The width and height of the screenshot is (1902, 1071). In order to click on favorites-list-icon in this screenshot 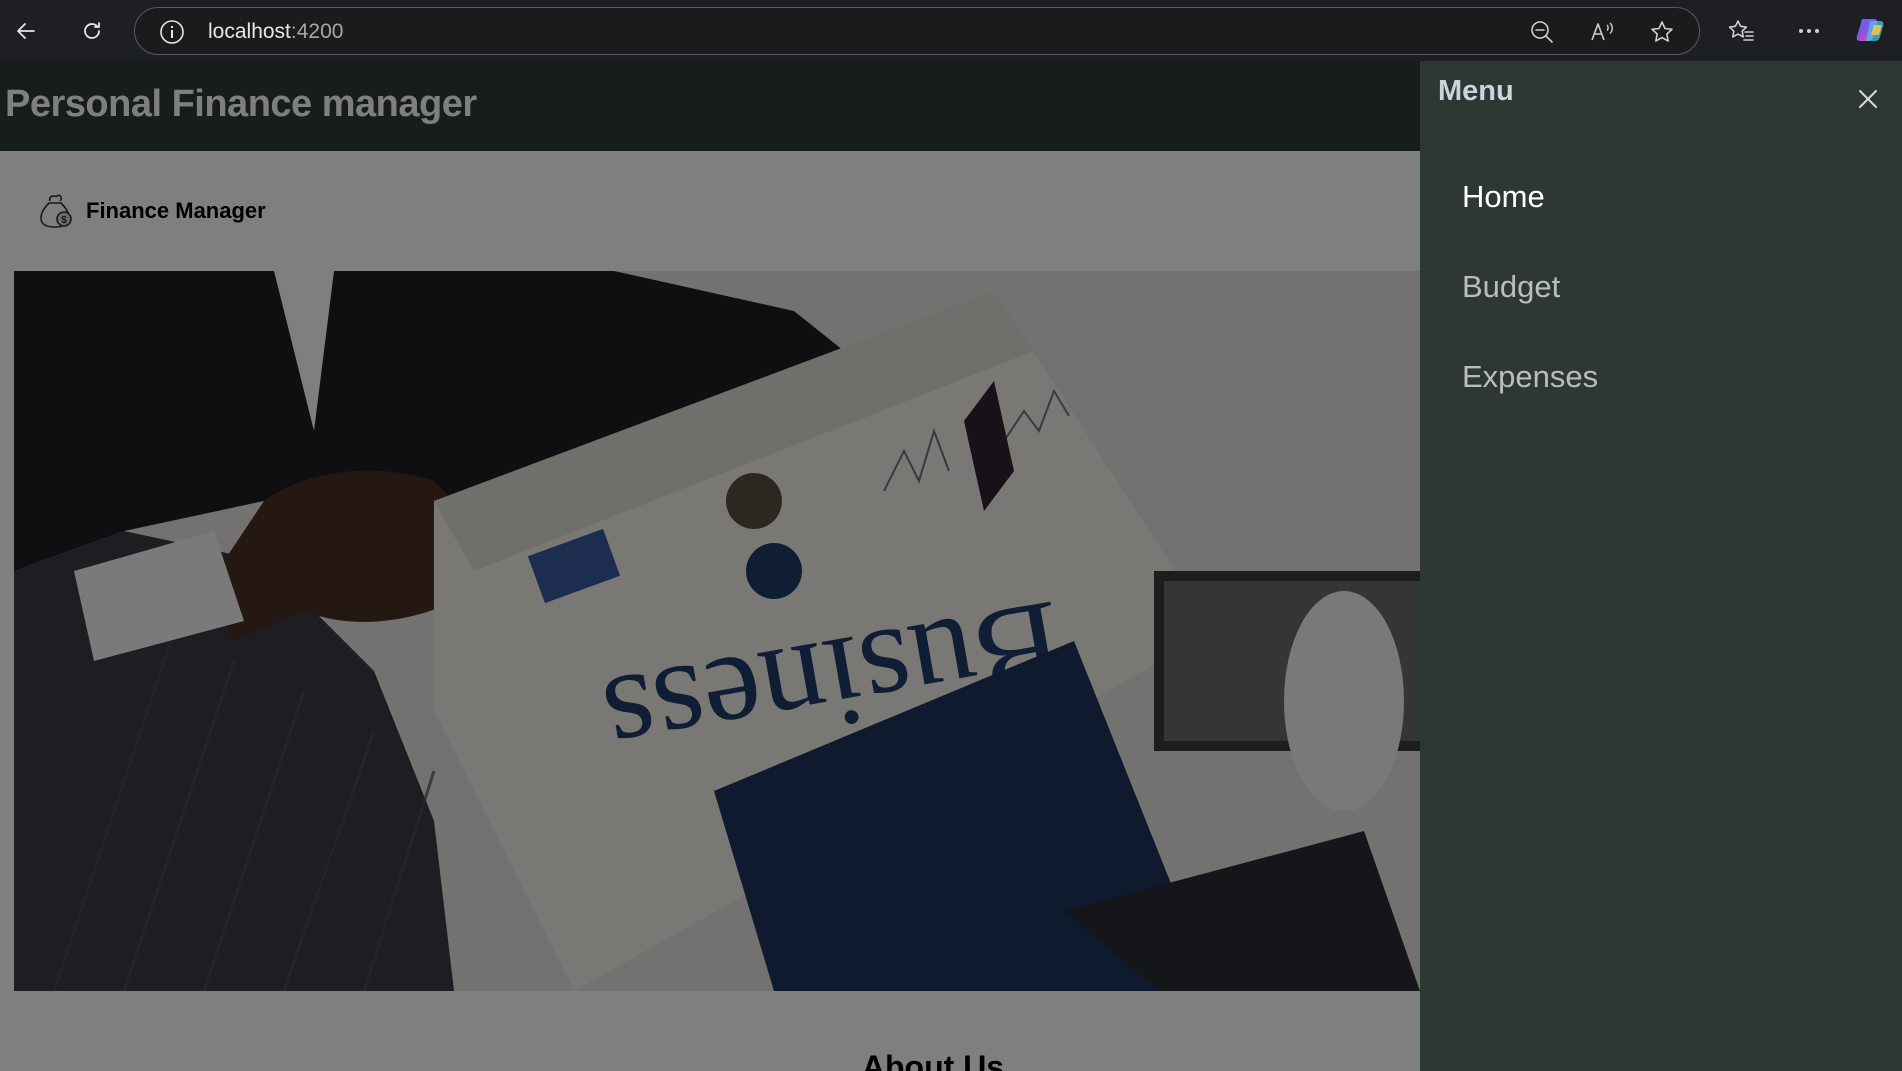, I will do `click(1741, 31)`.